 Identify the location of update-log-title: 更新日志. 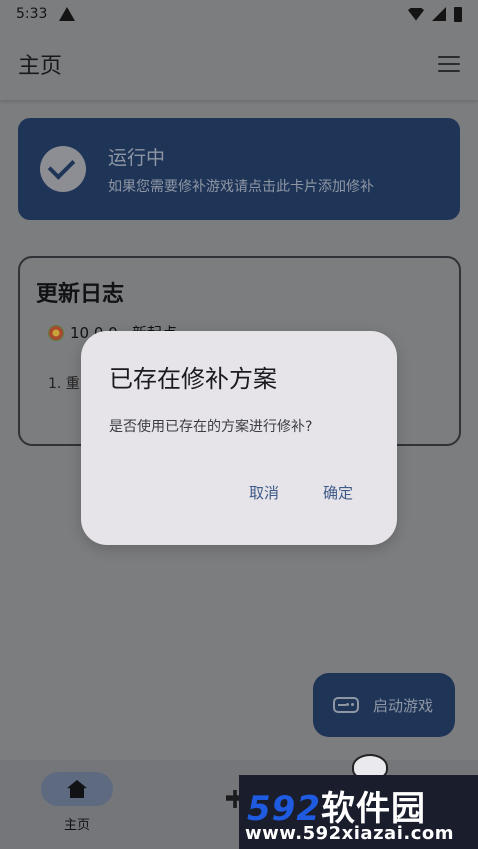
(80, 294).